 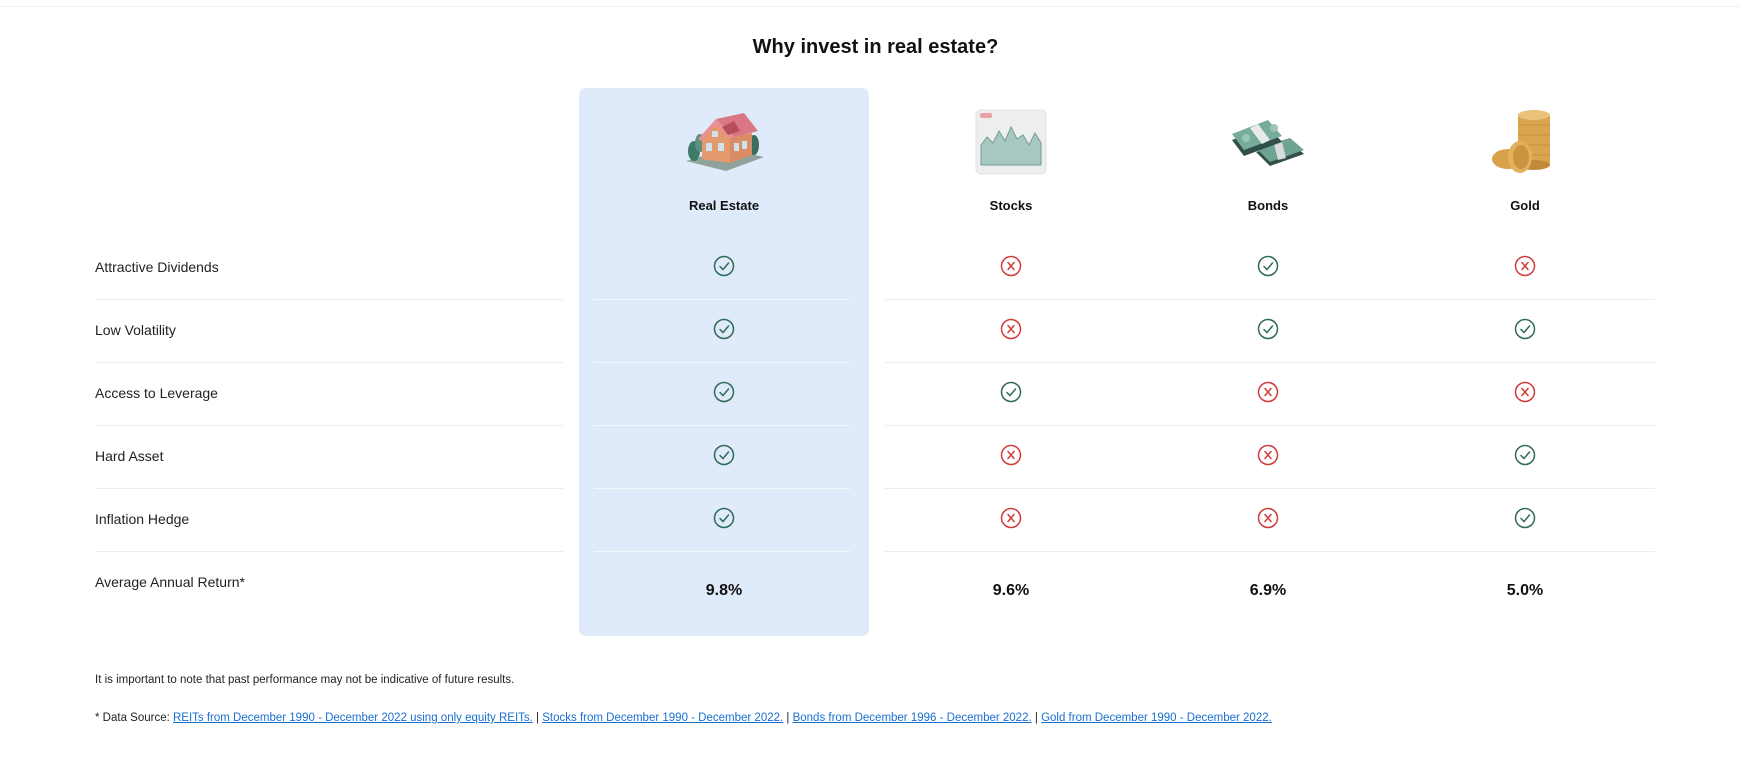 What do you see at coordinates (1268, 590) in the screenshot?
I see `return-value-bonds: 6.9%` at bounding box center [1268, 590].